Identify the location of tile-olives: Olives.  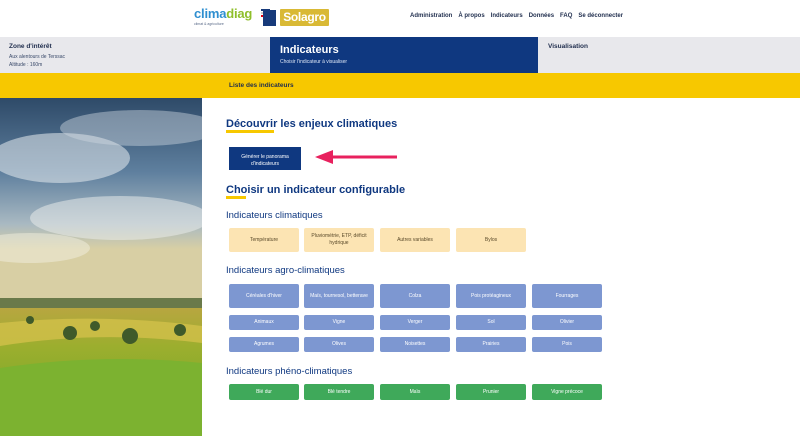
(339, 344).